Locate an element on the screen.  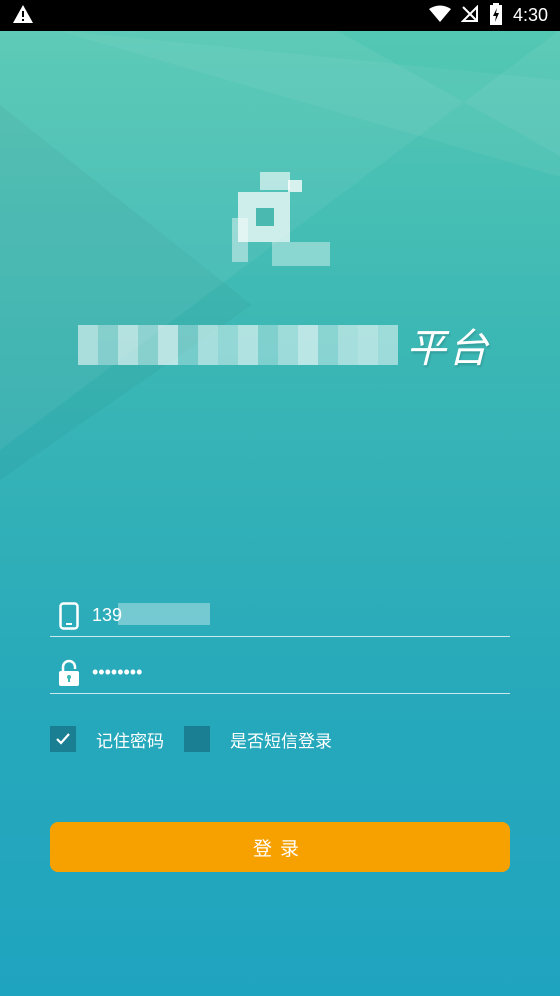
password-field is located at coordinates (280, 673).